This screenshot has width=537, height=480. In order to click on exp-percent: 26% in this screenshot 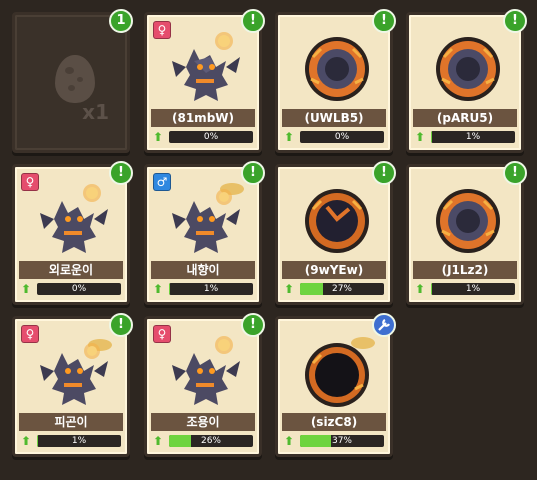, I will do `click(210, 441)`.